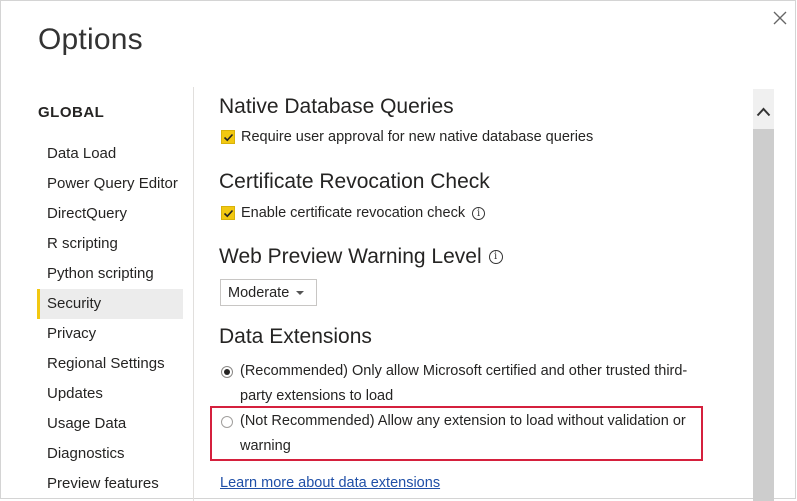 This screenshot has width=797, height=501. What do you see at coordinates (71, 112) in the screenshot?
I see `sidebar-group-global: GLOBAL` at bounding box center [71, 112].